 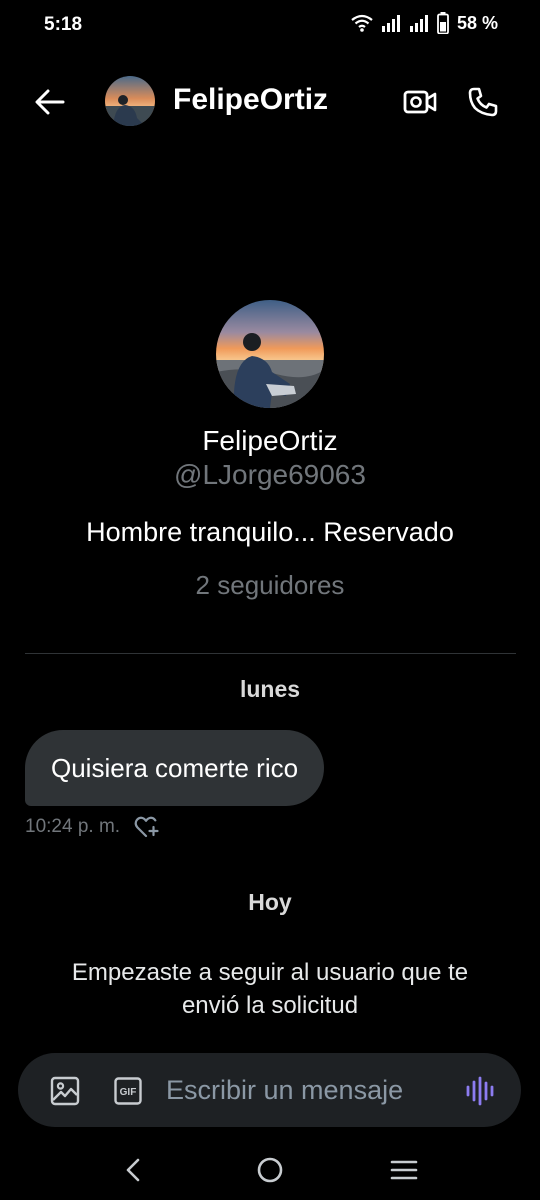 I want to click on message-text: Quisiera comerte rico, so click(x=175, y=767).